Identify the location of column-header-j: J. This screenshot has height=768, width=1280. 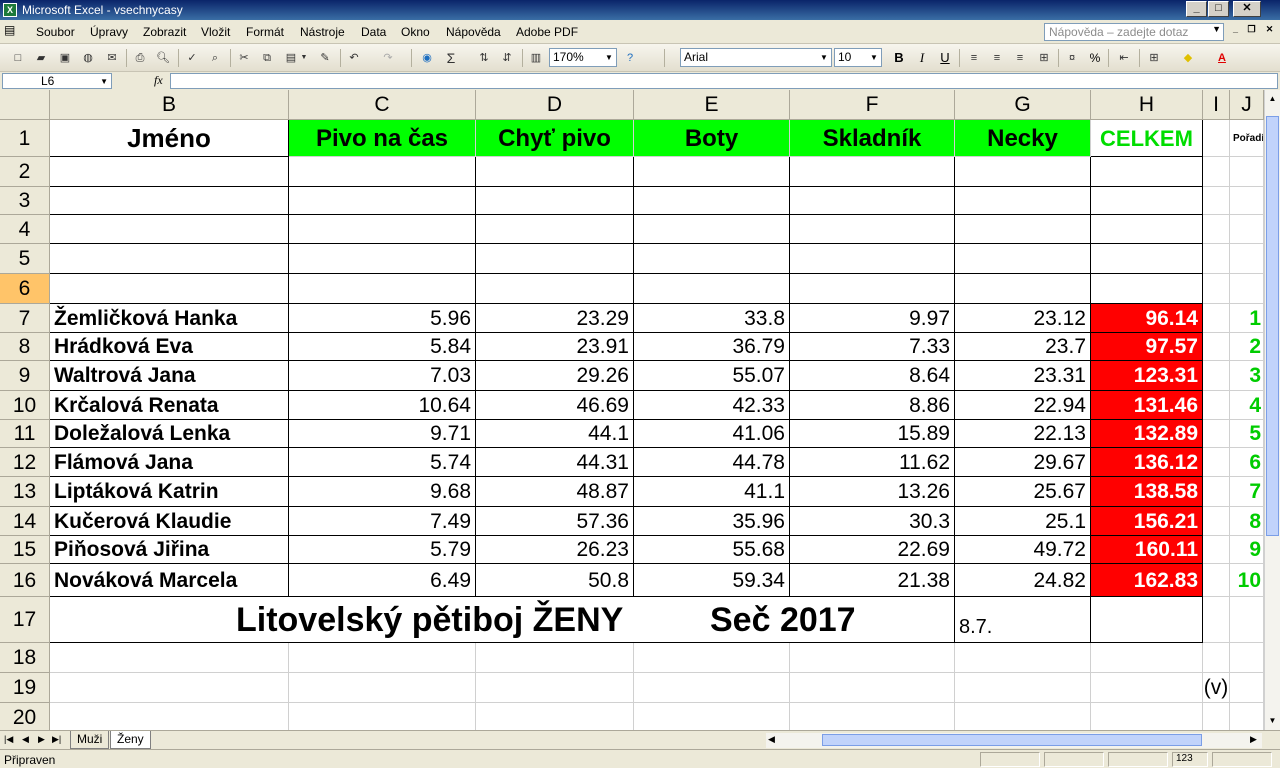
(1247, 105).